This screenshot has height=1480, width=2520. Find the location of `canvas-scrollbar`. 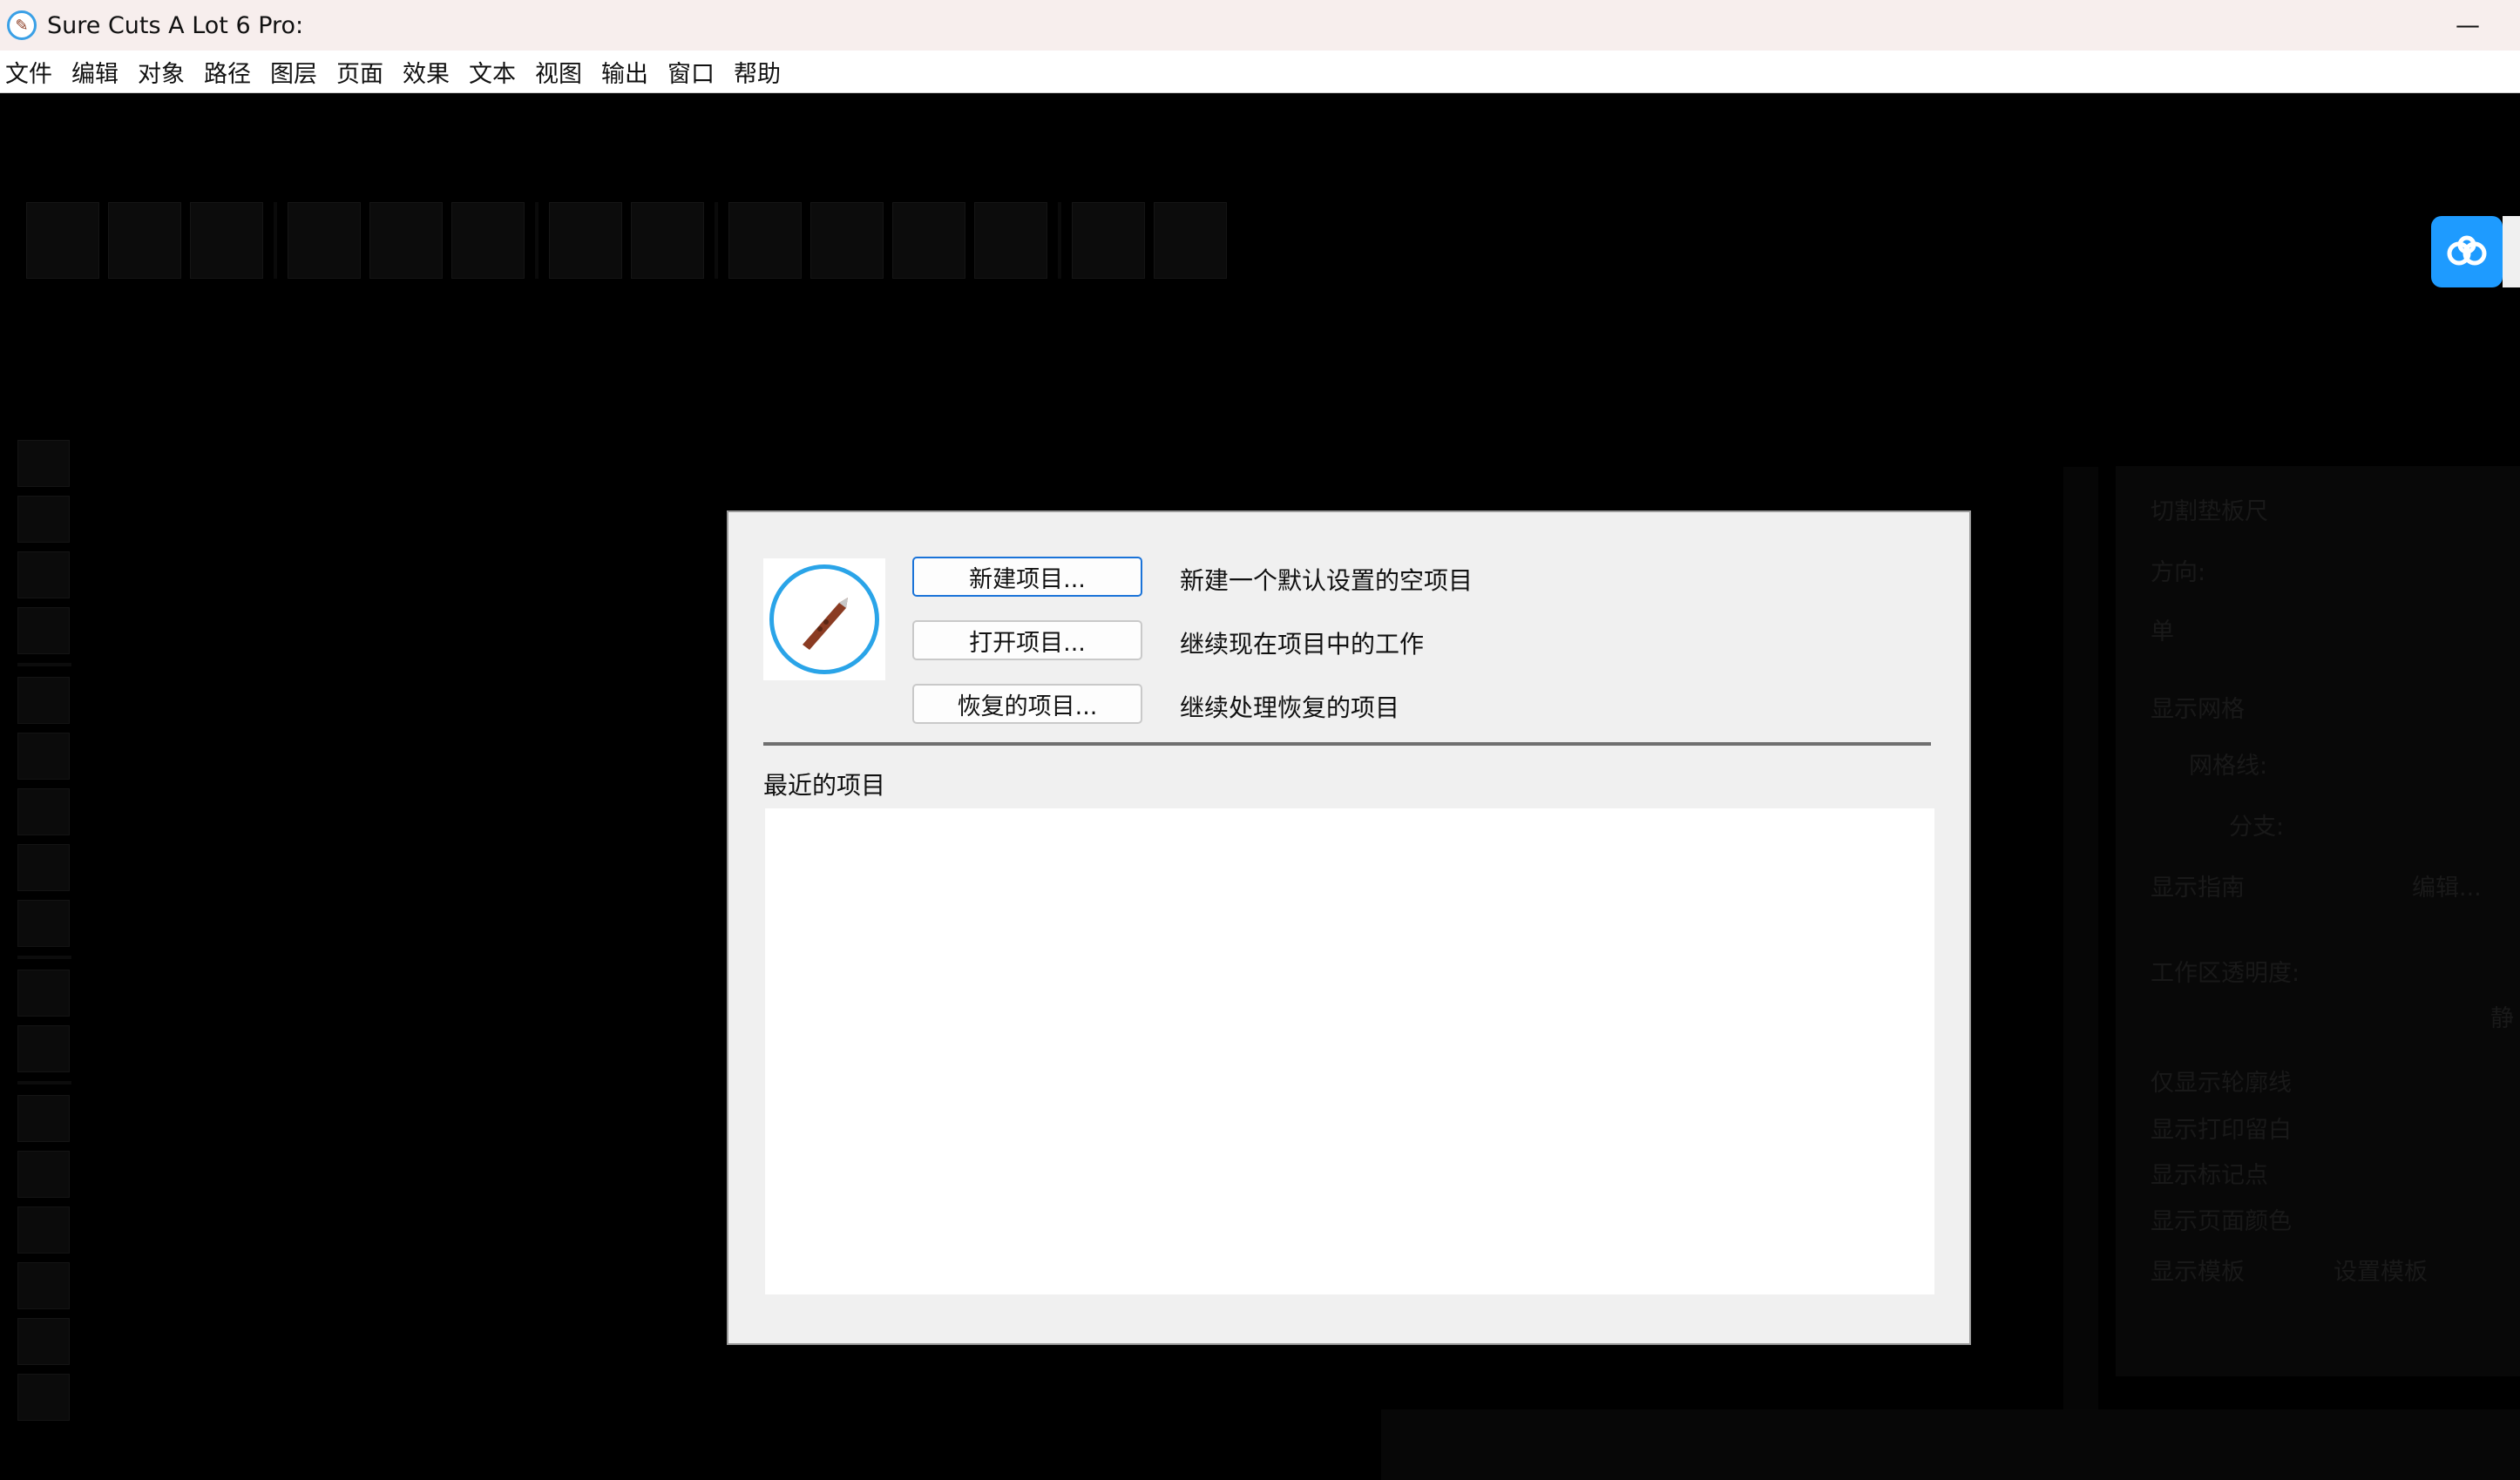

canvas-scrollbar is located at coordinates (2080, 974).